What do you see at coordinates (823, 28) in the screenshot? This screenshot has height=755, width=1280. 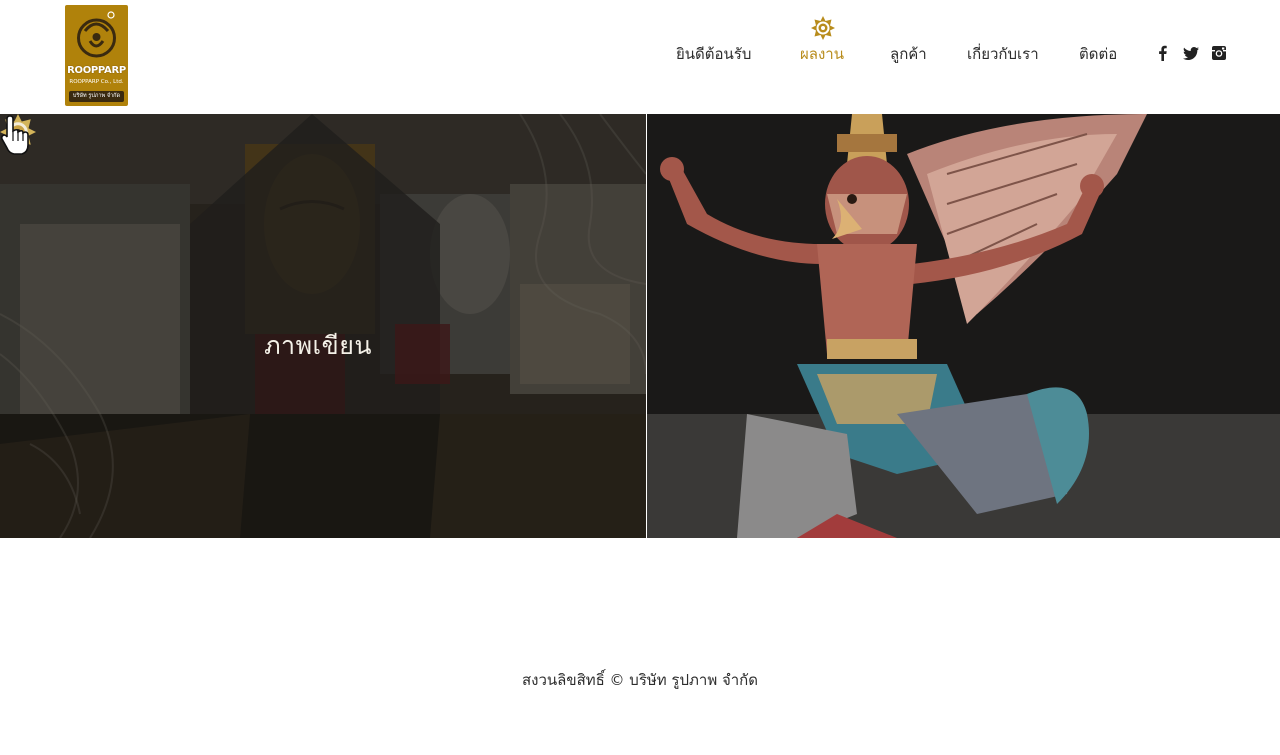 I see `lotus-active-icon` at bounding box center [823, 28].